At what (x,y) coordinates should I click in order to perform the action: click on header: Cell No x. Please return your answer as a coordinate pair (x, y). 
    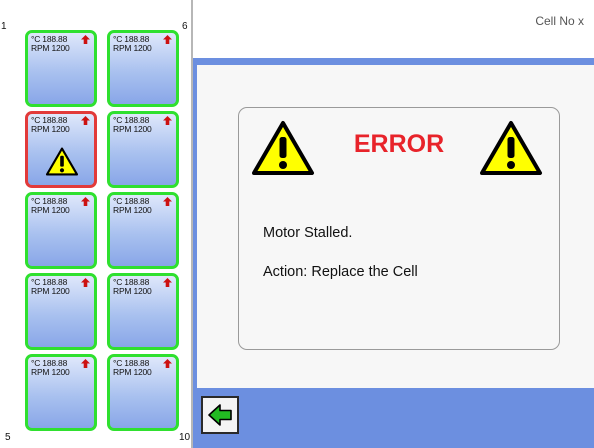
    Looking at the image, I should click on (393, 29).